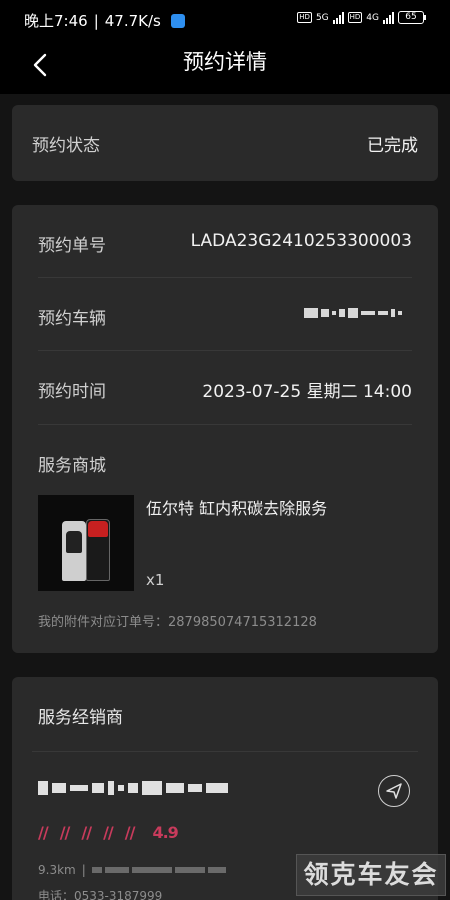  What do you see at coordinates (225, 314) in the screenshot?
I see `vehicle-row: 预约车辆` at bounding box center [225, 314].